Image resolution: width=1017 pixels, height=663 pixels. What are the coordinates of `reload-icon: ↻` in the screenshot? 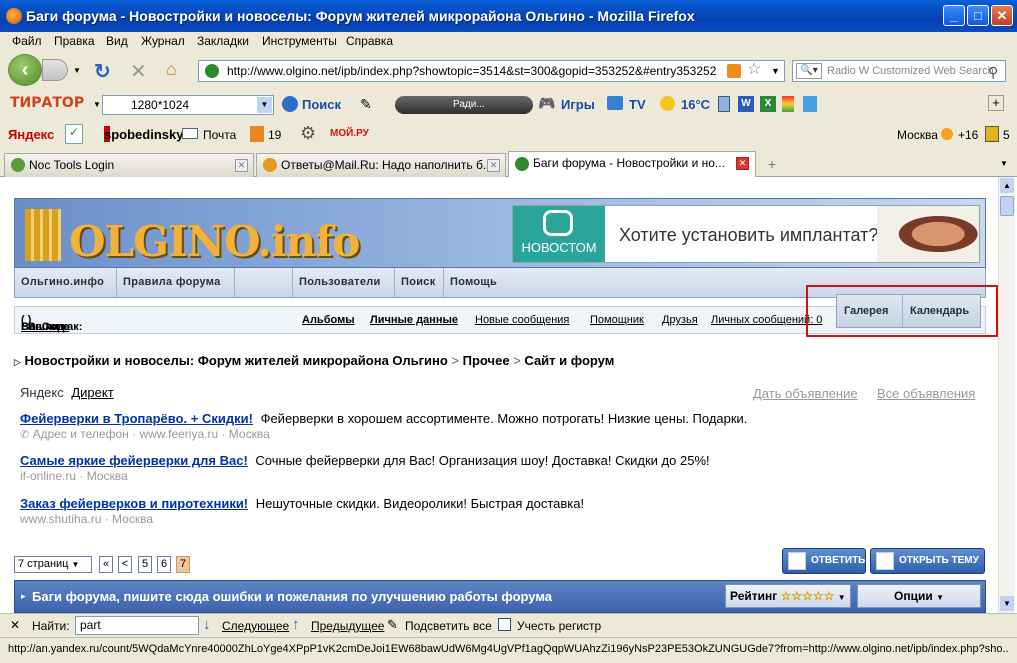 It's located at (102, 71).